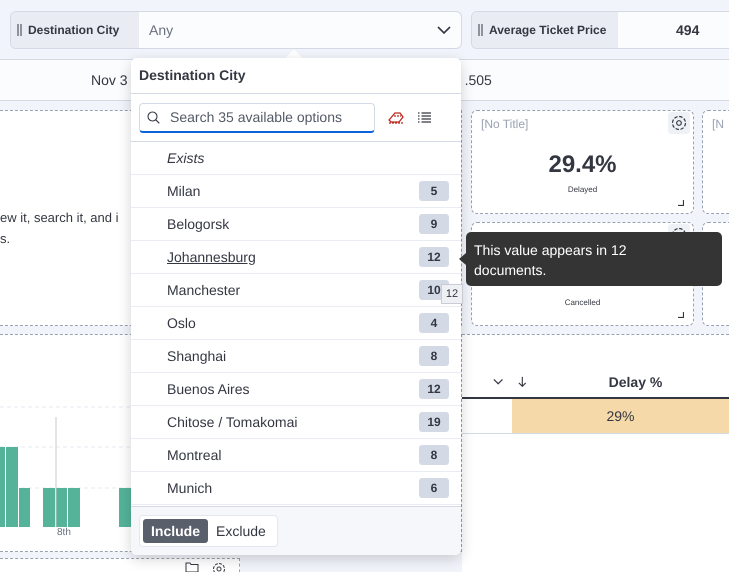 This screenshot has height=572, width=729. Describe the element at coordinates (74, 30) in the screenshot. I see `filter-label: Destination City` at that location.